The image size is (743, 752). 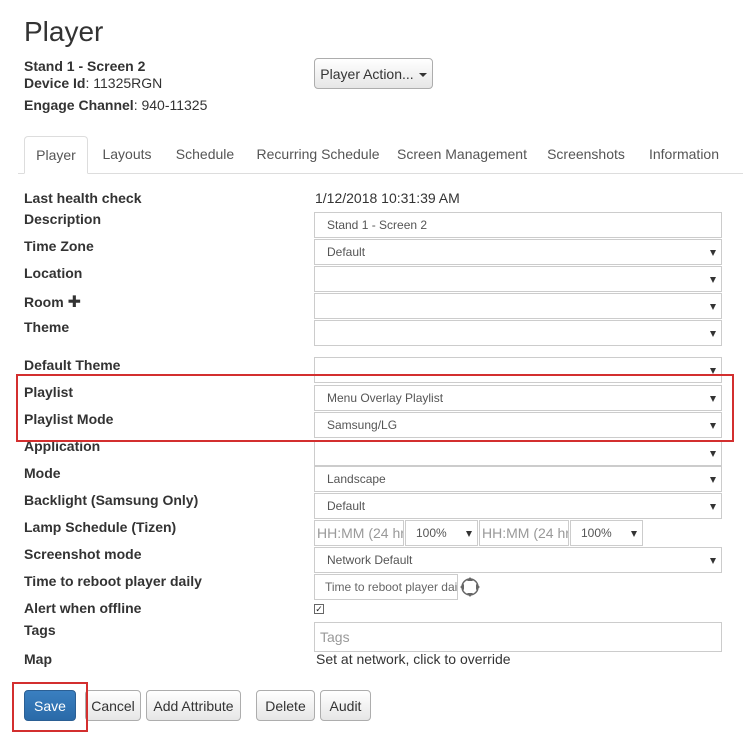 What do you see at coordinates (113, 705) in the screenshot?
I see `cancel-button: Cancel` at bounding box center [113, 705].